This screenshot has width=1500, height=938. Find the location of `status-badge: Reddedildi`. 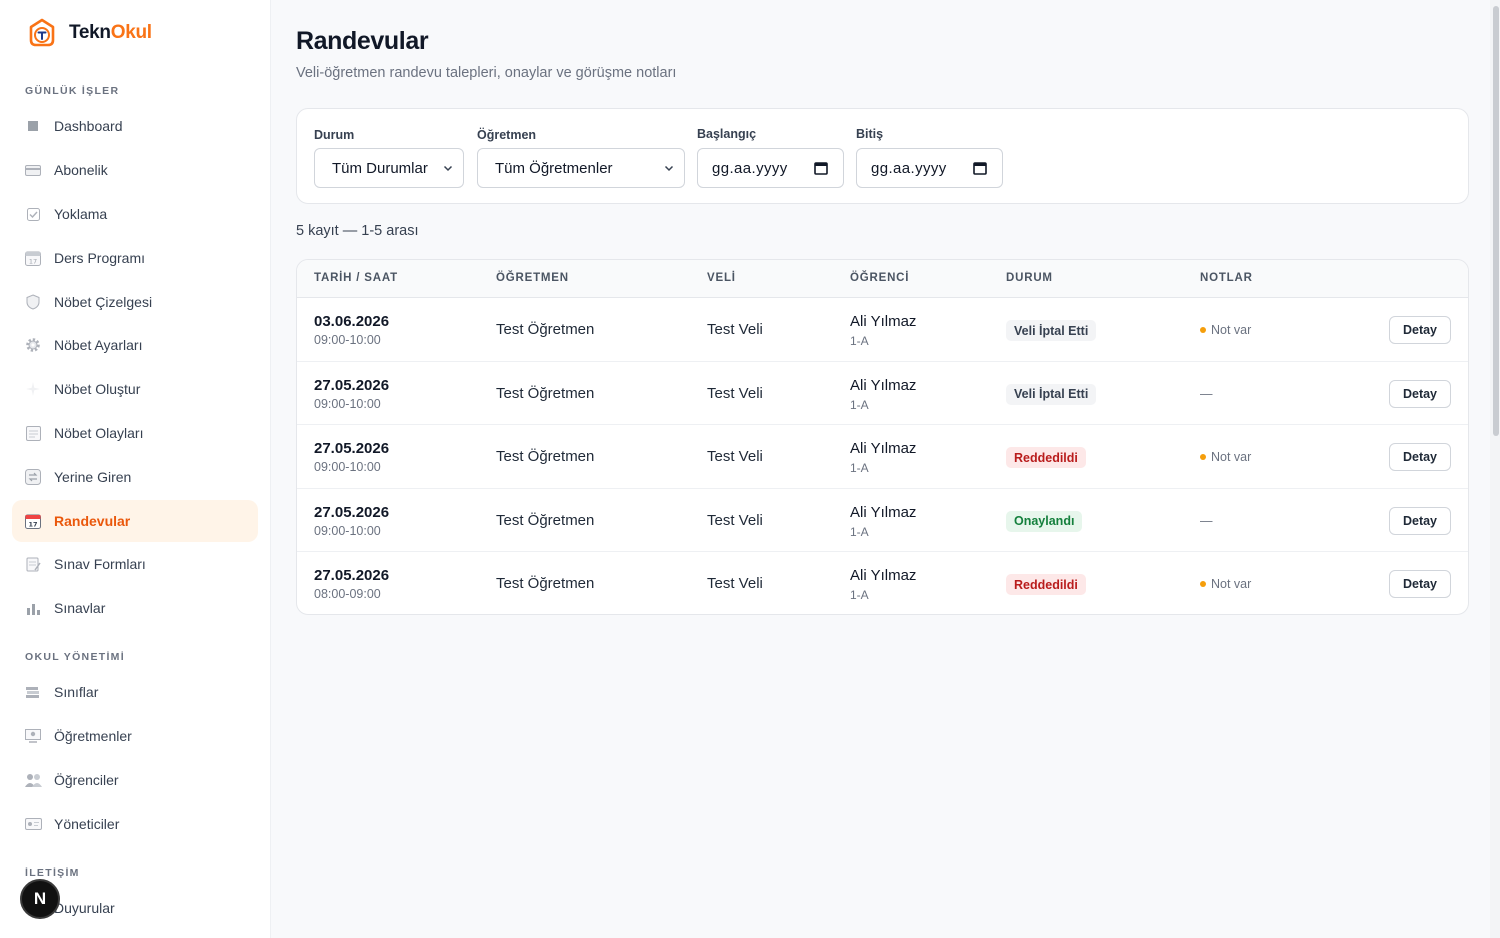

status-badge: Reddedildi is located at coordinates (1046, 584).